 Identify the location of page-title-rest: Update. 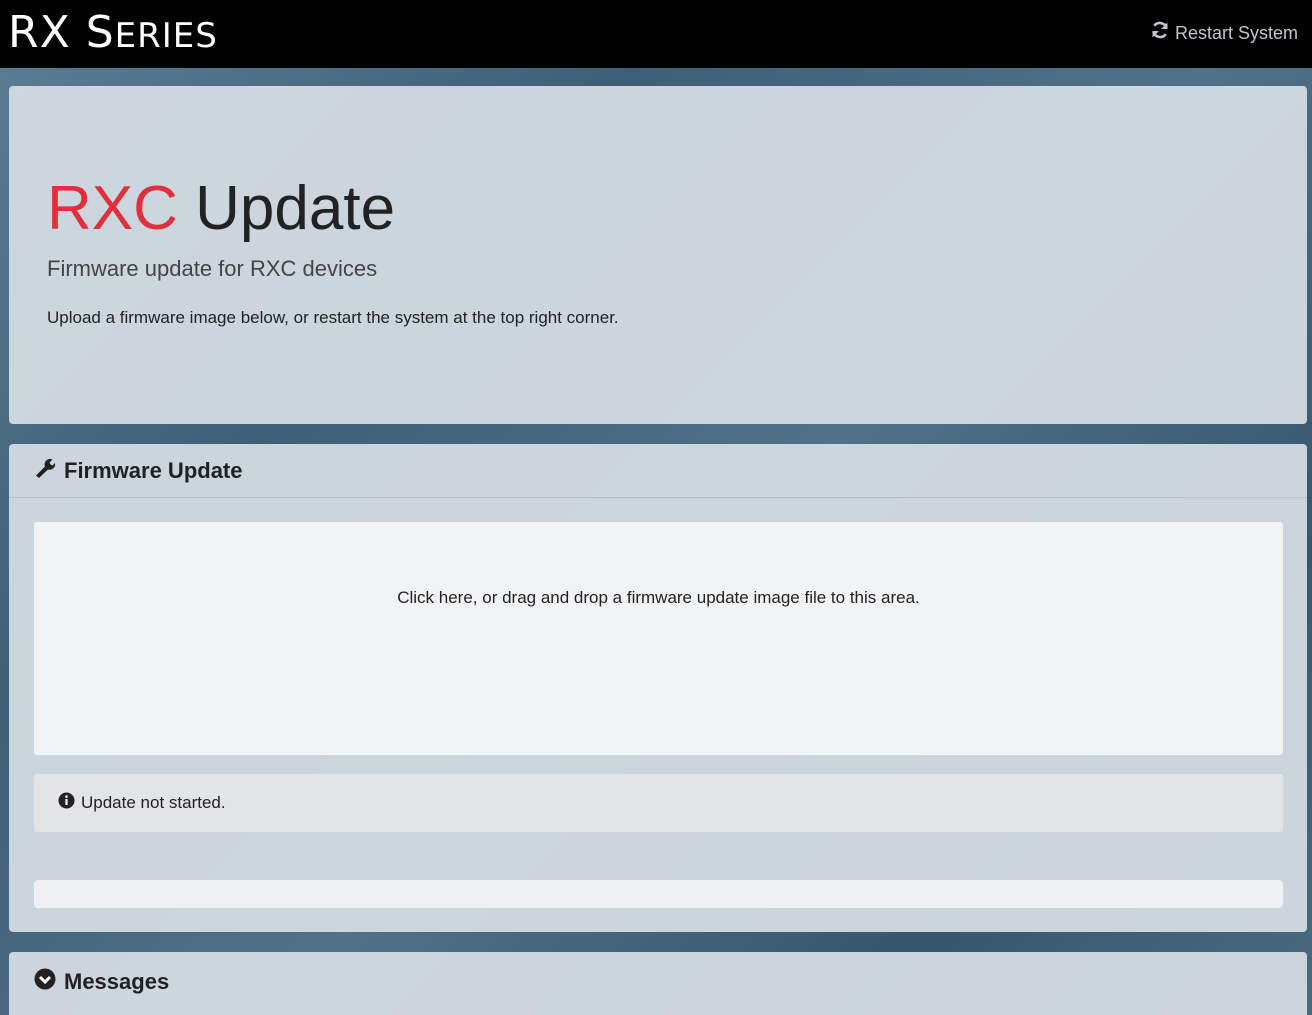
(286, 208).